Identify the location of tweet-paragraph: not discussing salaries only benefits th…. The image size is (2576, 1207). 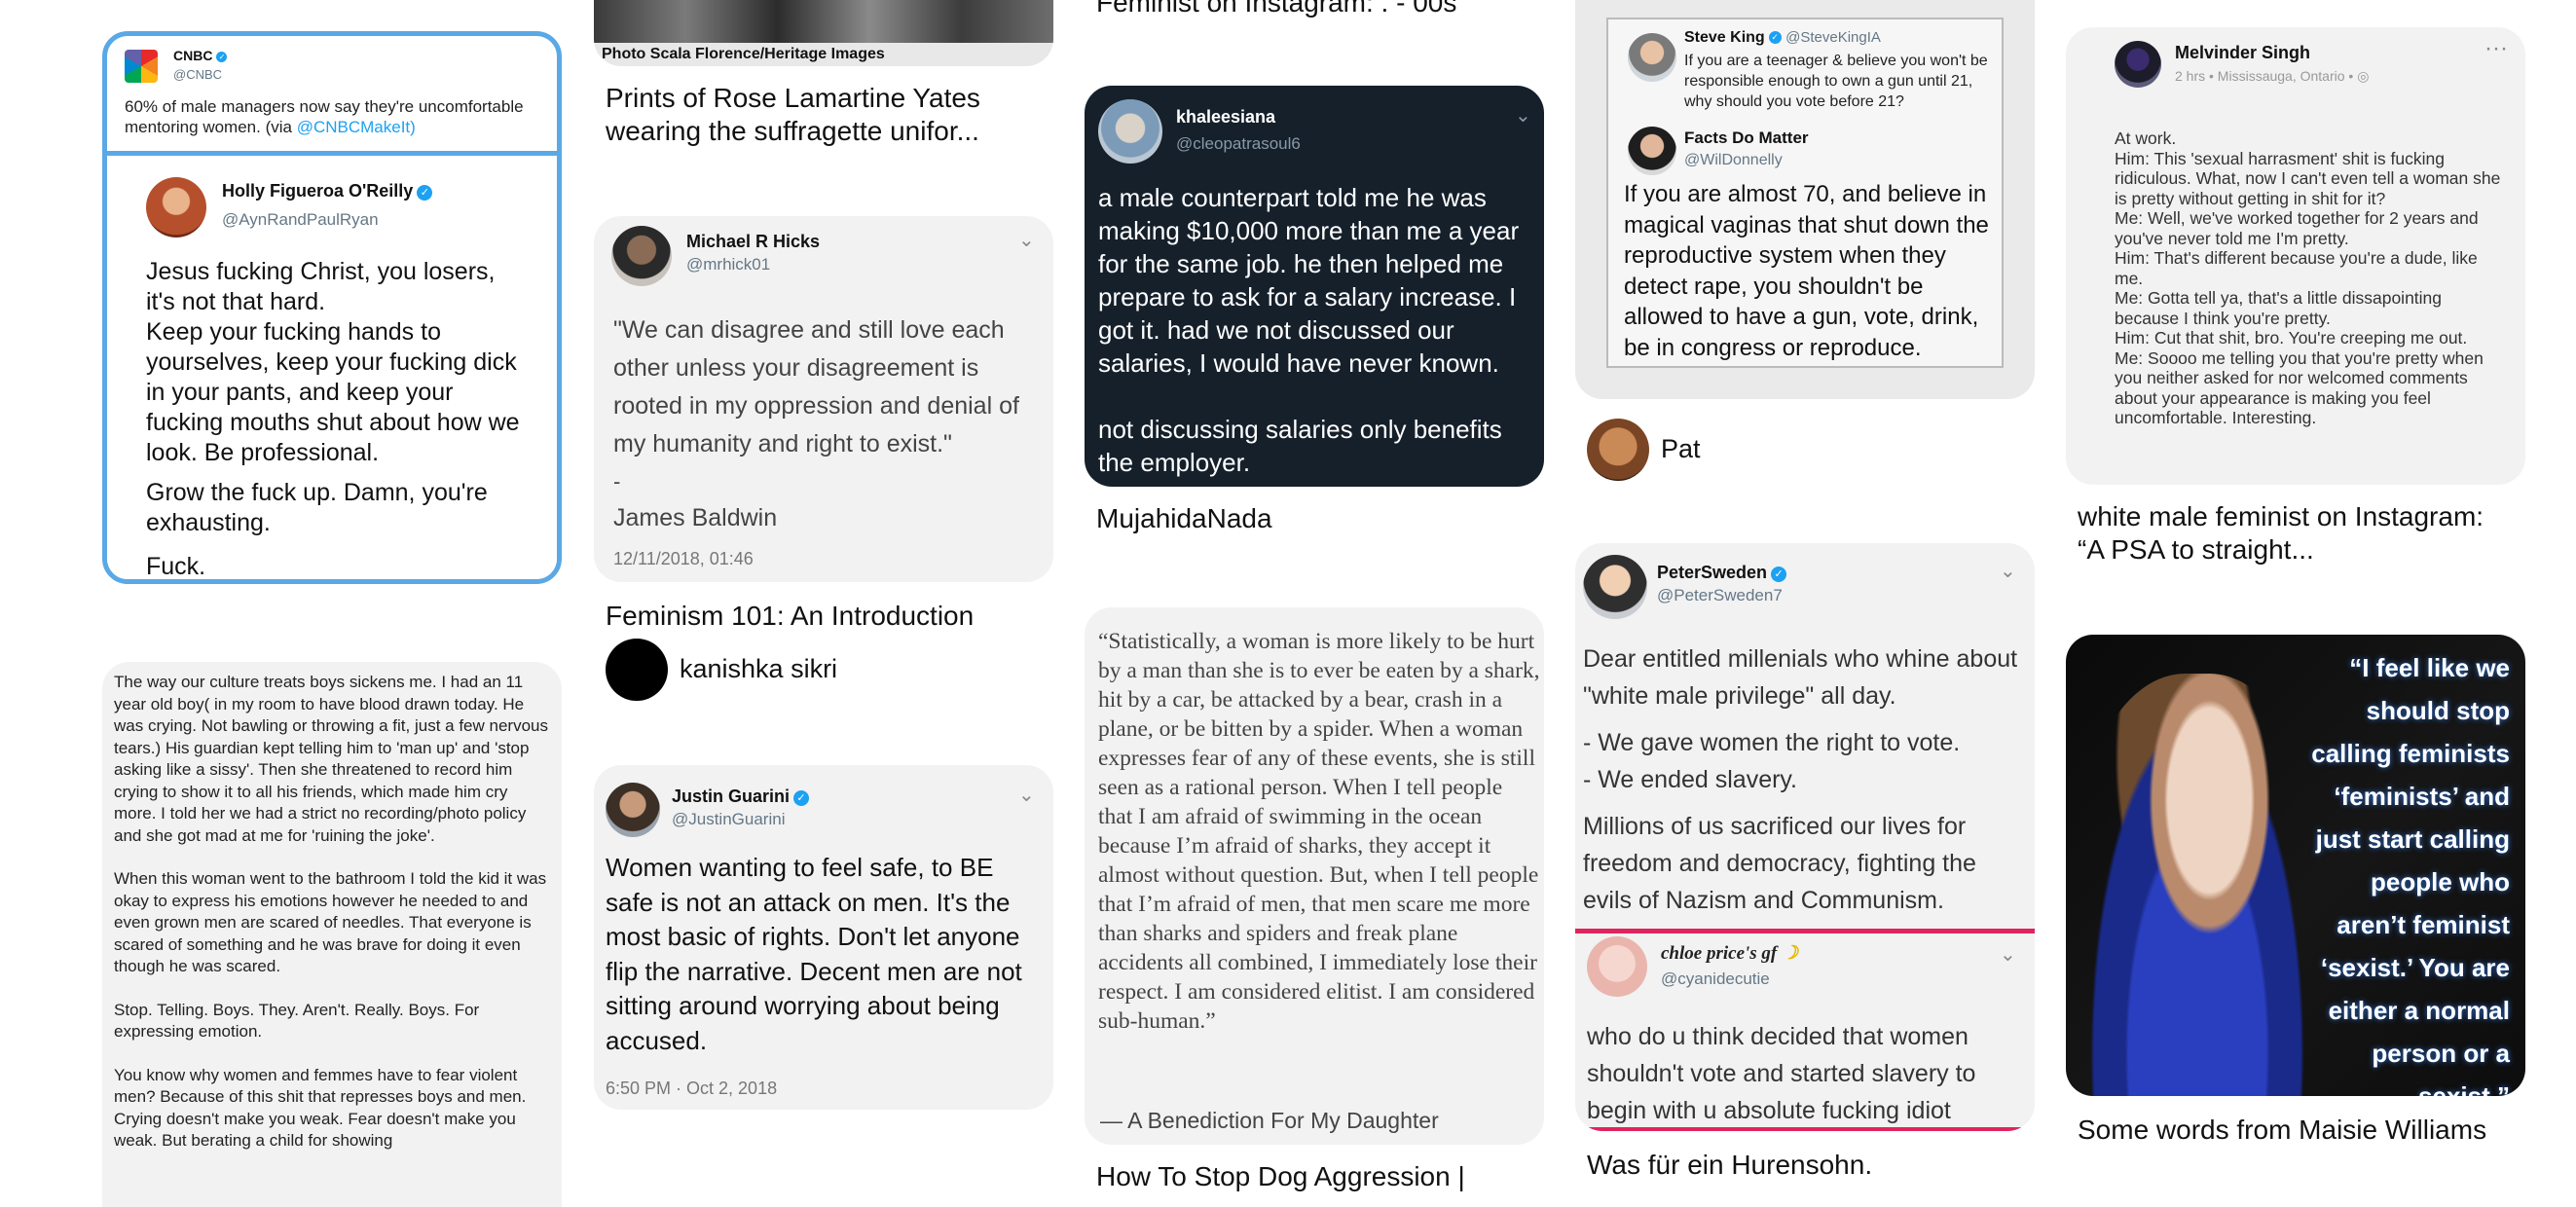
(1300, 446).